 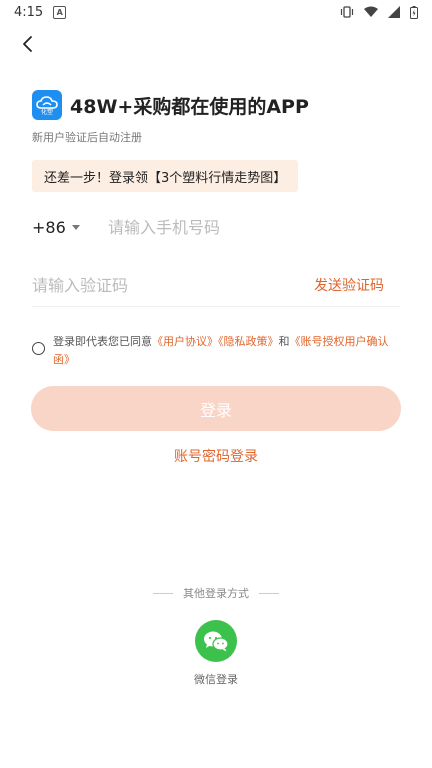 I want to click on wechat-login-button, so click(x=216, y=641).